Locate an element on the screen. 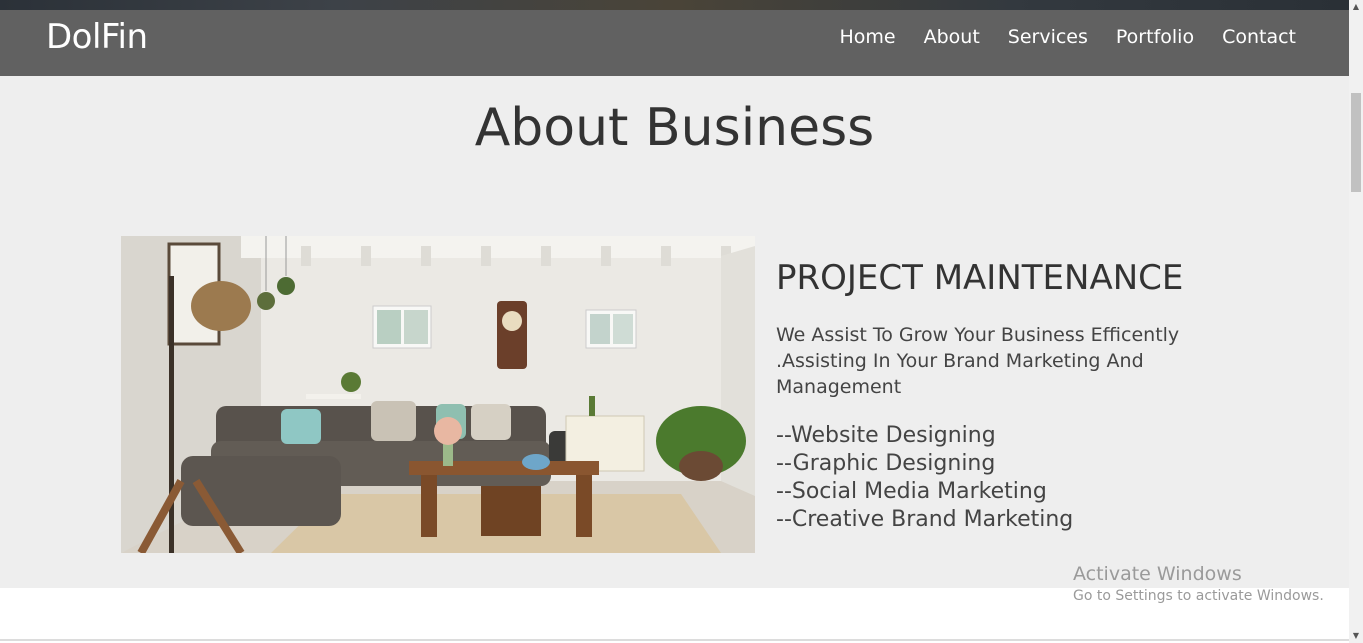 The height and width of the screenshot is (643, 1363). scroll-down-arrow-icon: ▼ is located at coordinates (1356, 636).